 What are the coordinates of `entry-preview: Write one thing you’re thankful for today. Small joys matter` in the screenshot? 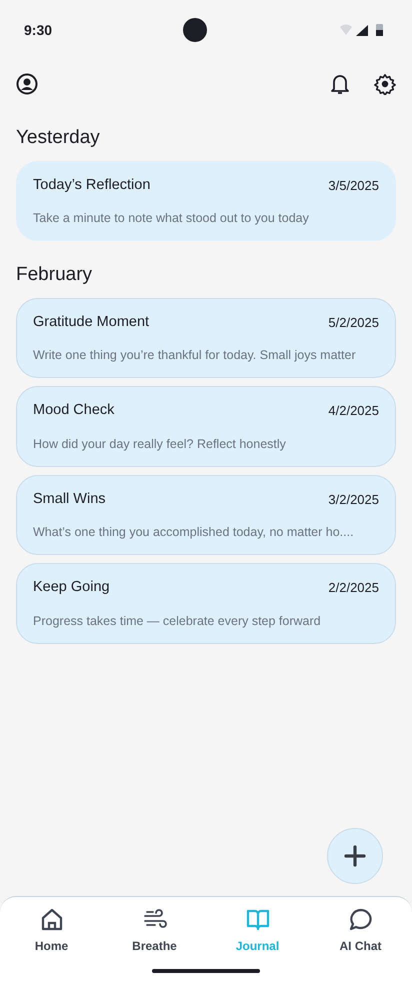 It's located at (195, 355).